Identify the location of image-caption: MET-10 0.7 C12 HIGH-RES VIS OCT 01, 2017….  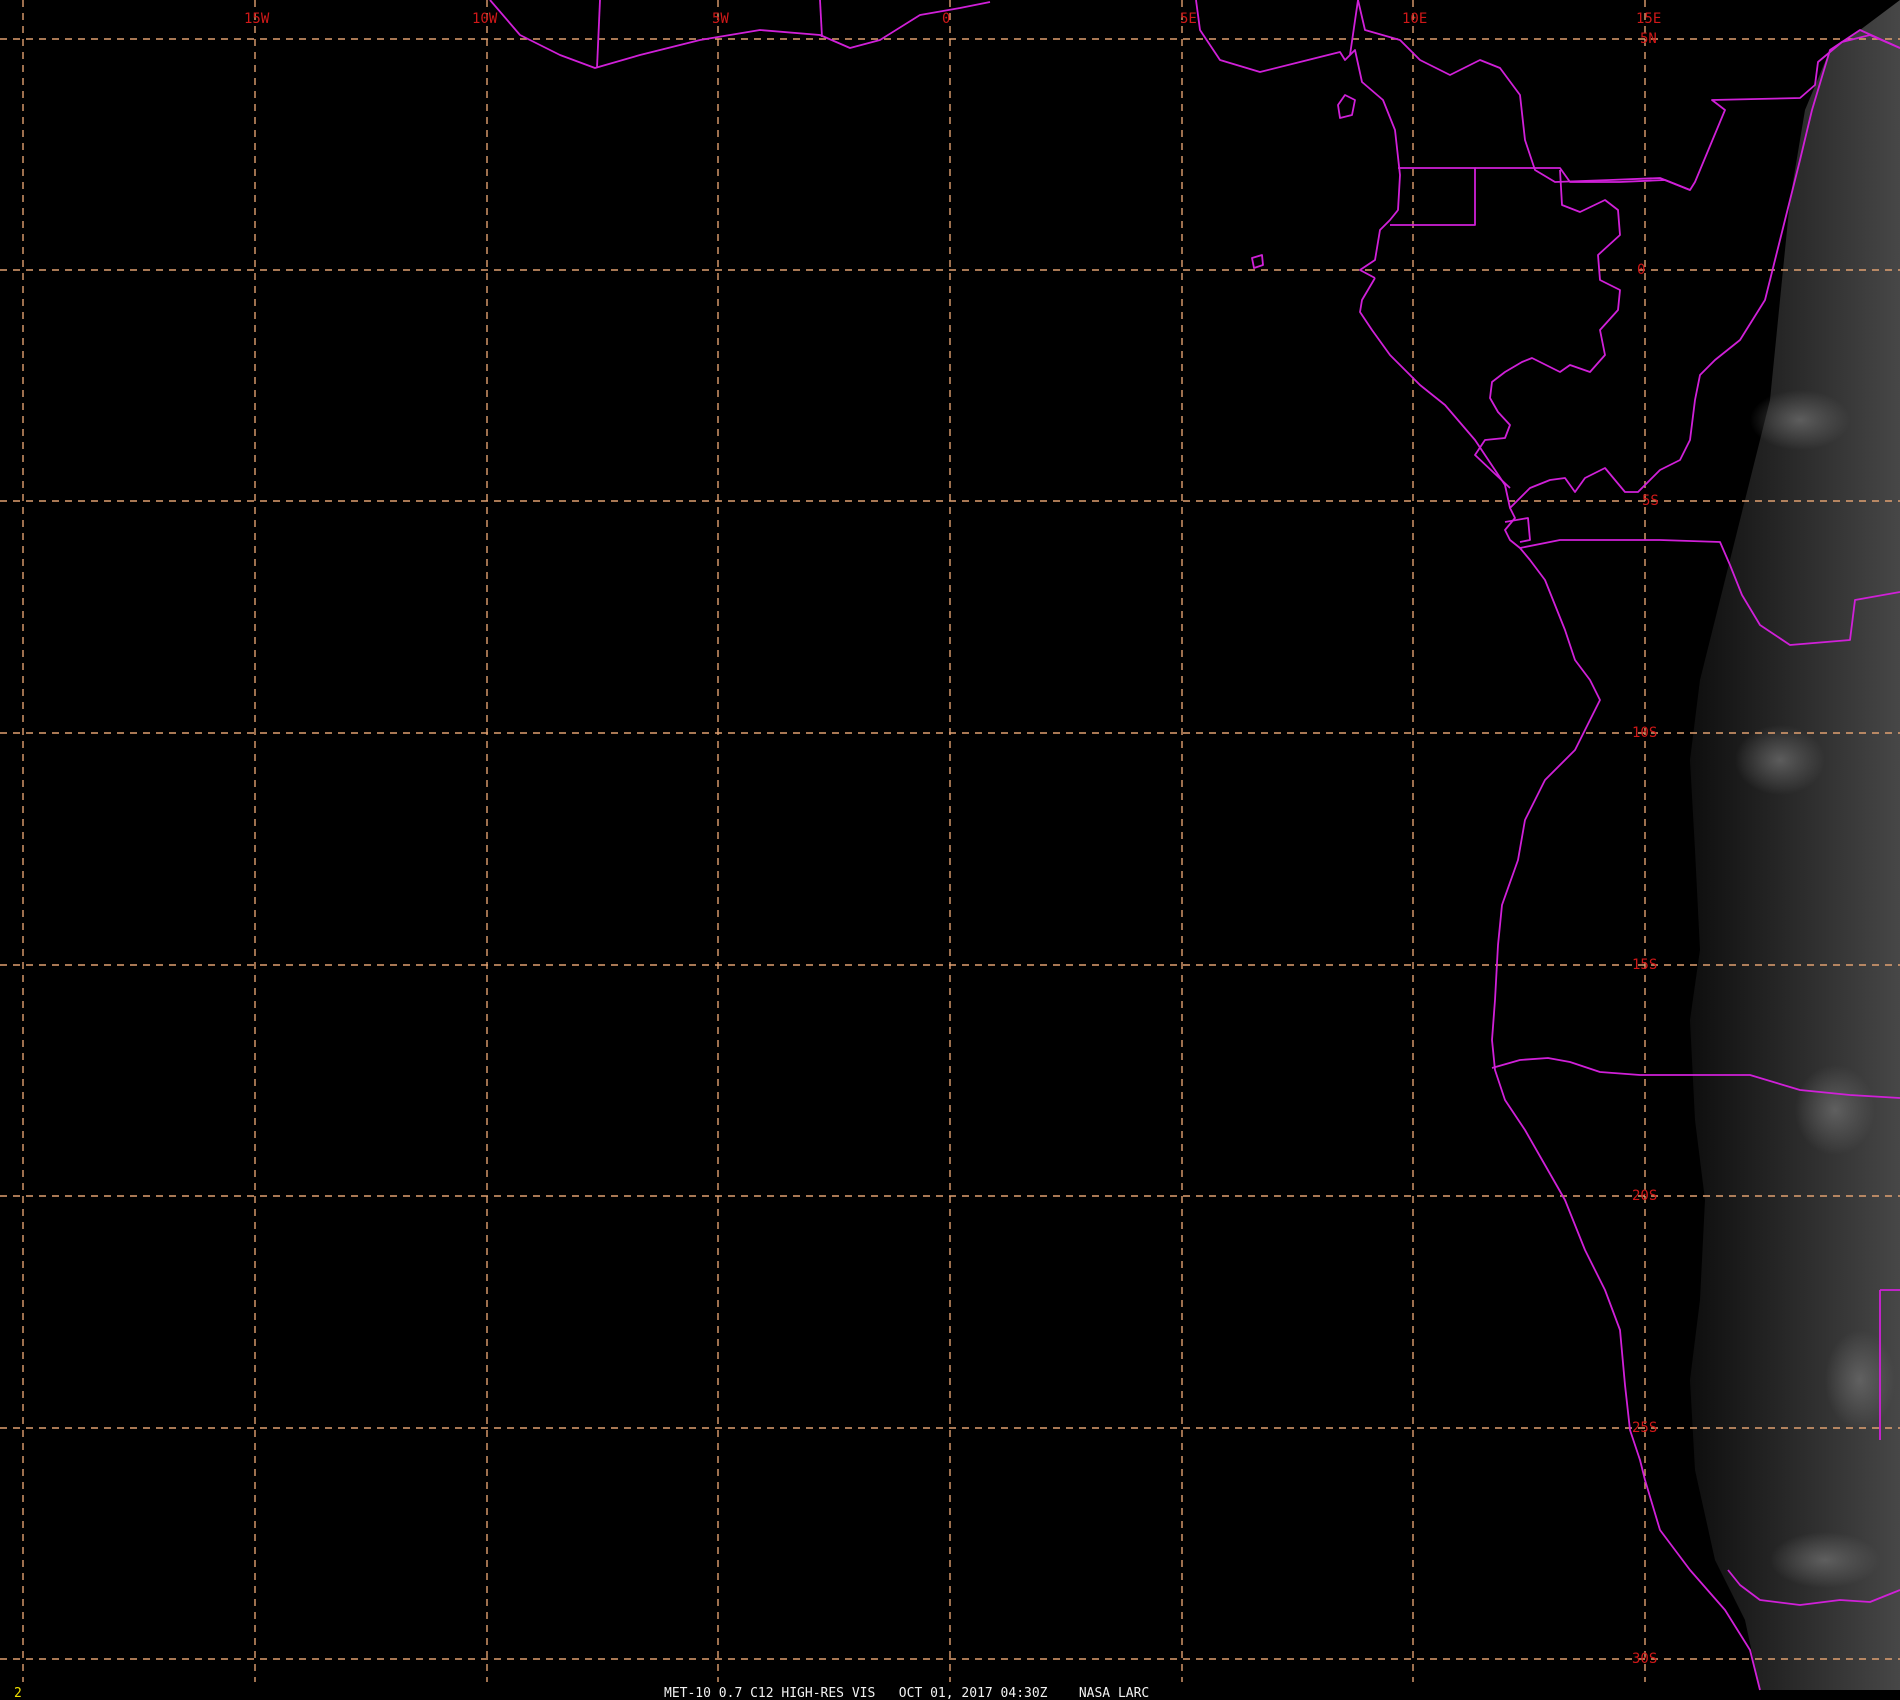
(906, 1693).